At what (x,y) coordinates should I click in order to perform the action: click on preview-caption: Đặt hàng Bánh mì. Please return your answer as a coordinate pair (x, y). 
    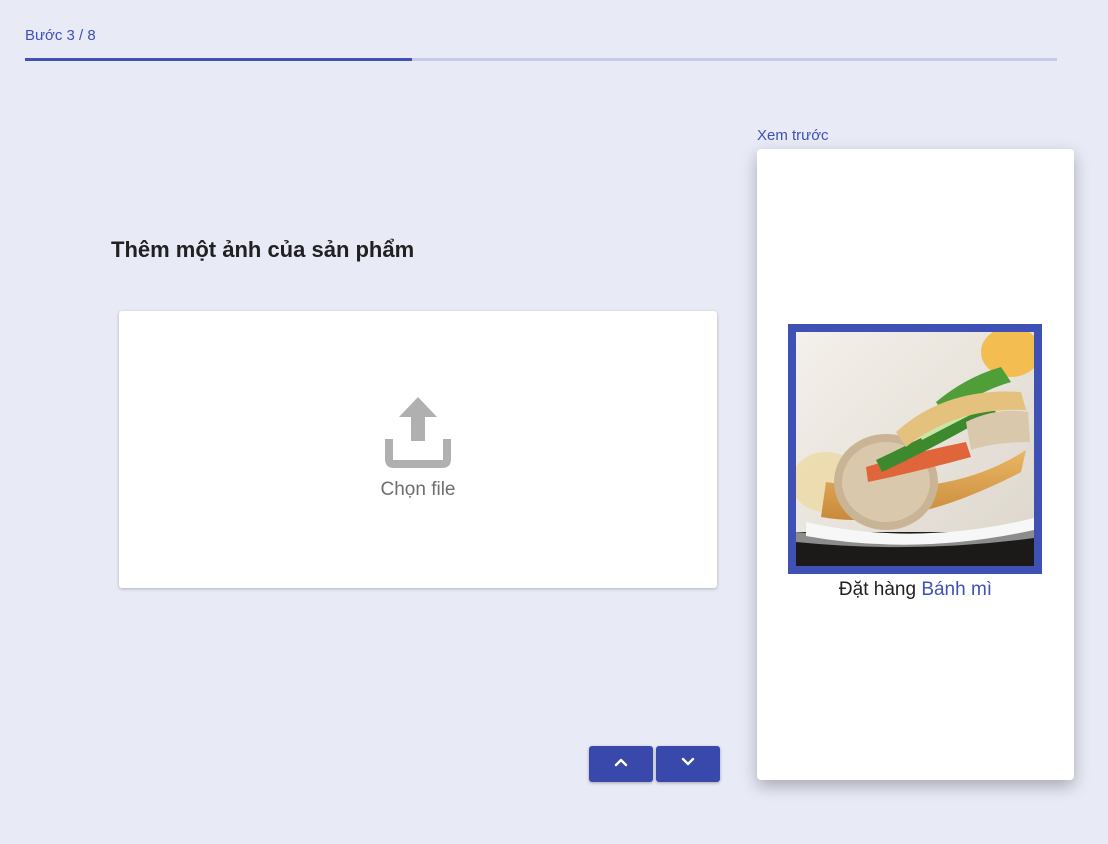
    Looking at the image, I should click on (915, 590).